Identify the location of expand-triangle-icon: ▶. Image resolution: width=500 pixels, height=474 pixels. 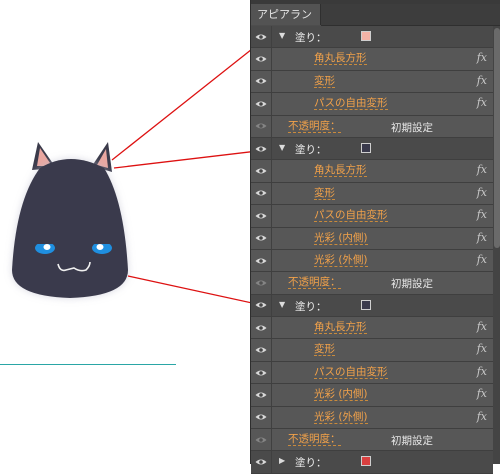
(282, 460).